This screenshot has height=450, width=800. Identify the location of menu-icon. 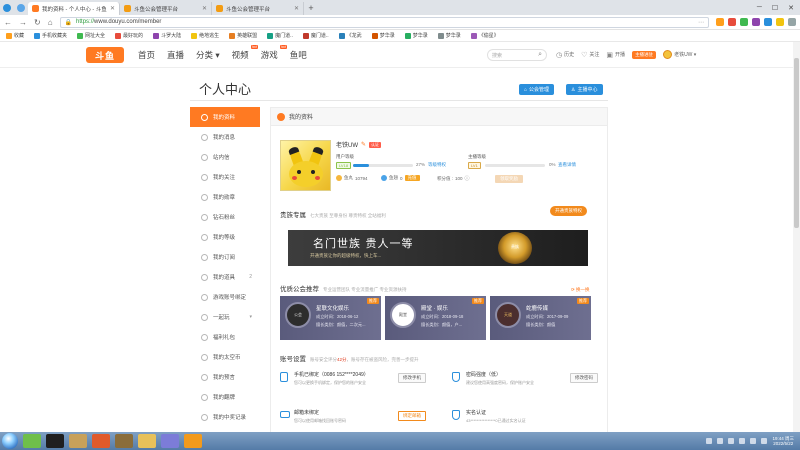
(792, 22).